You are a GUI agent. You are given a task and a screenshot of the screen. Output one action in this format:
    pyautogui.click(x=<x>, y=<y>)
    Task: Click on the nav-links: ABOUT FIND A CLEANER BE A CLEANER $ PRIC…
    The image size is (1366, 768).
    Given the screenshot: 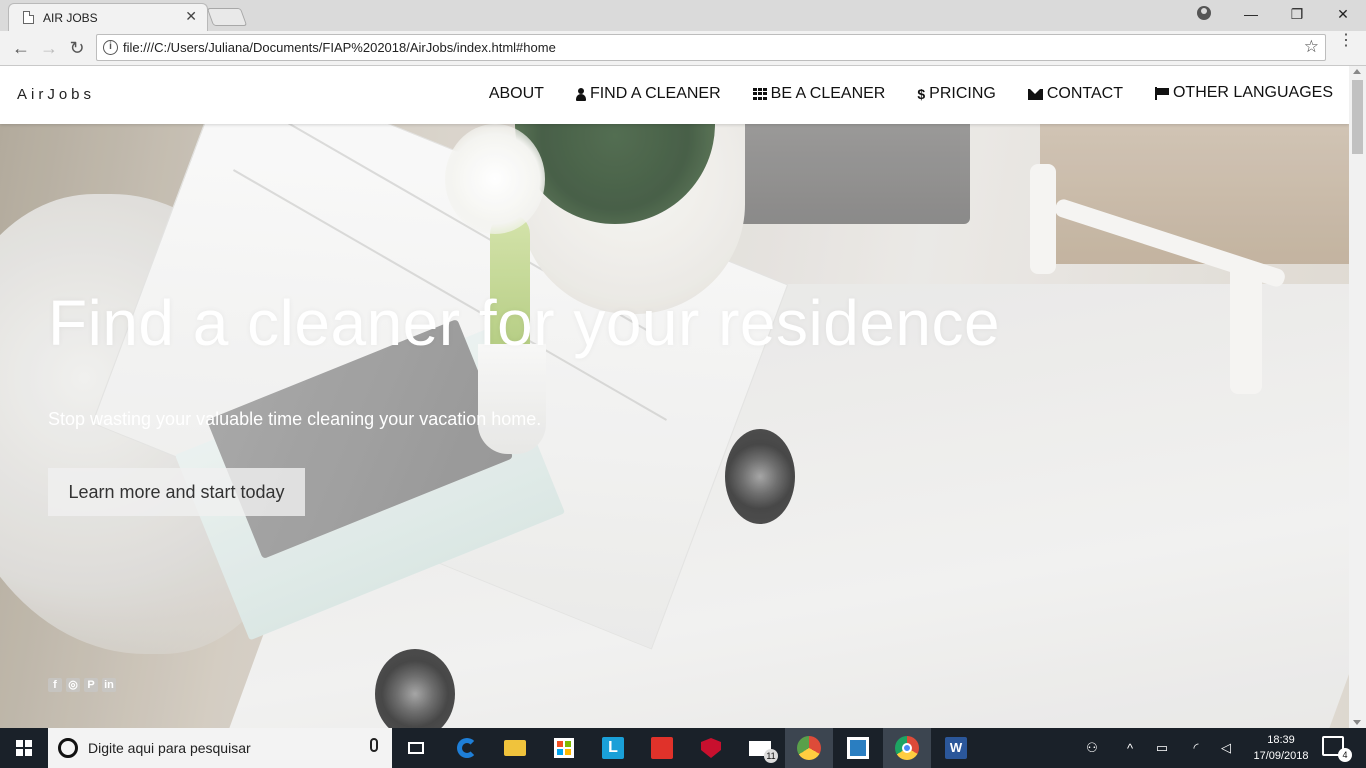 What is the action you would take?
    pyautogui.click(x=895, y=93)
    